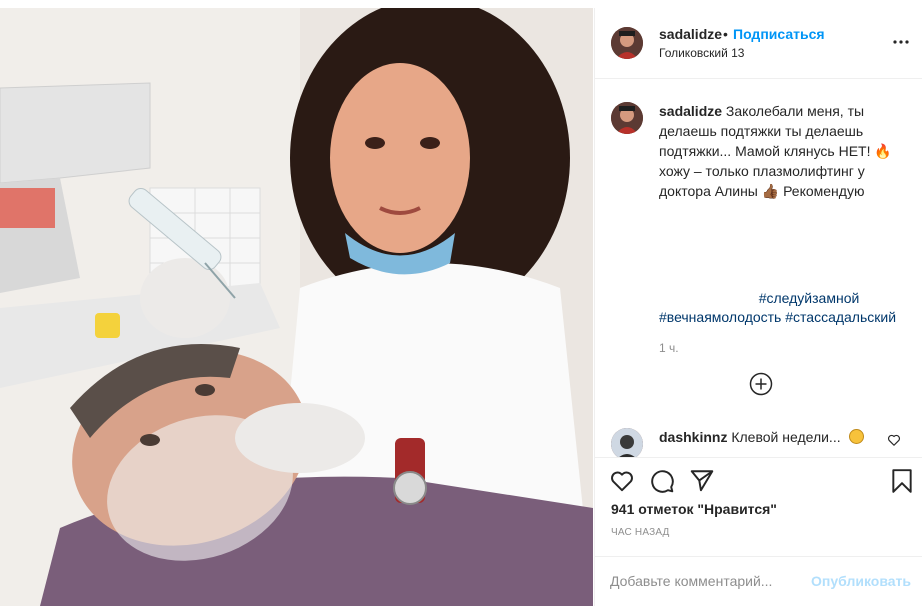  What do you see at coordinates (777, 317) in the screenshot?
I see `hashtag-line-2: #вечнаямолодость #стассадальский` at bounding box center [777, 317].